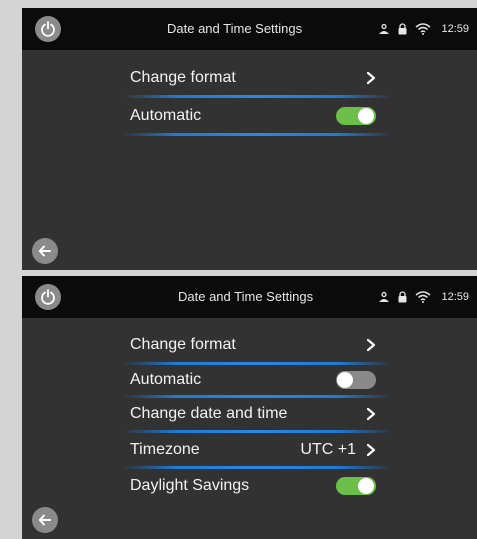 This screenshot has height=539, width=477. What do you see at coordinates (328, 449) in the screenshot?
I see `timezone-value: UTC +1` at bounding box center [328, 449].